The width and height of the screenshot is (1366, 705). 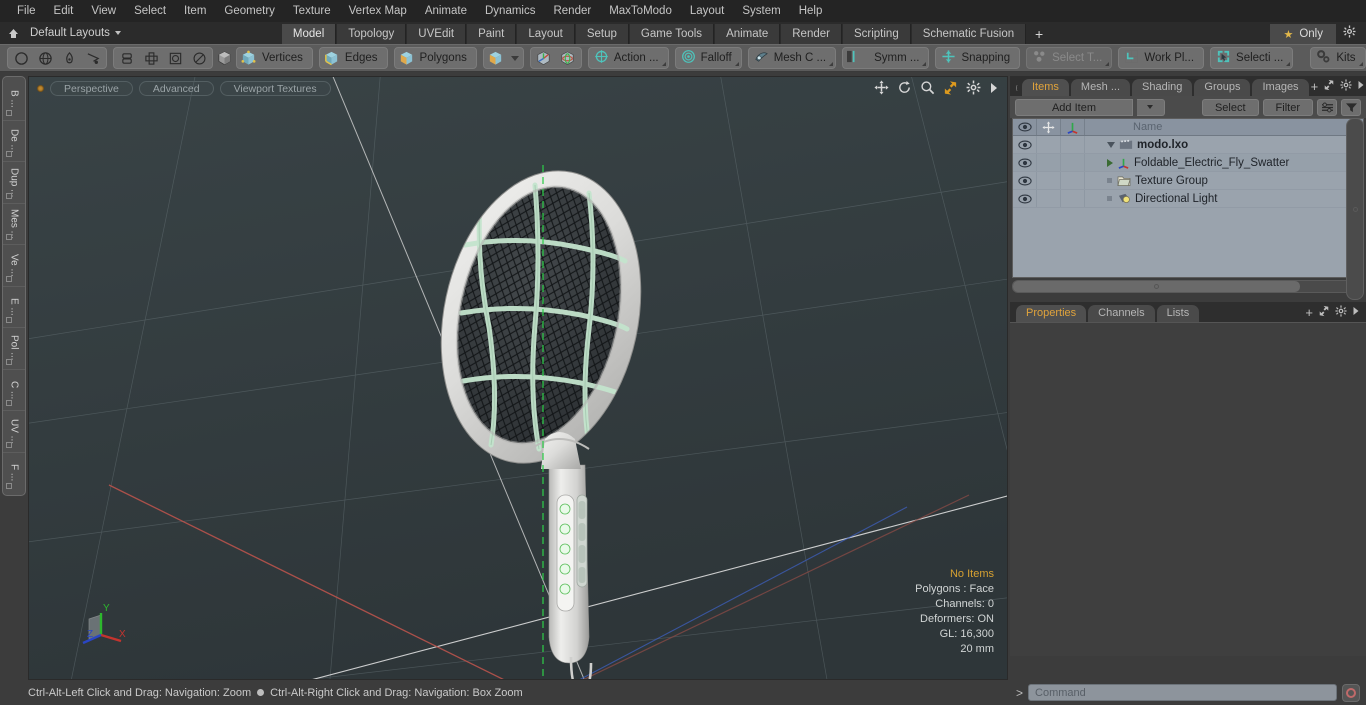 I want to click on tab-game-tools: Game Tools, so click(x=671, y=34).